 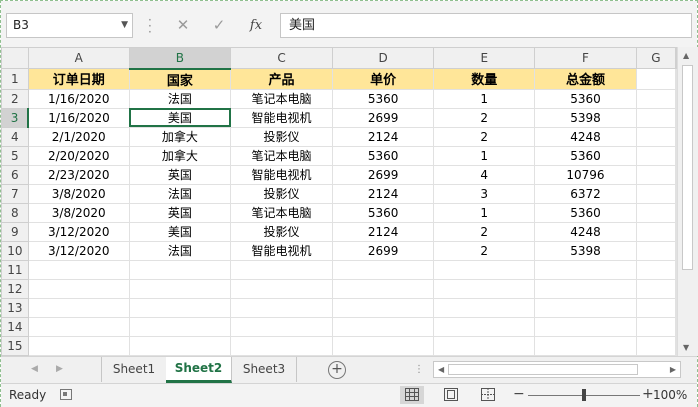 What do you see at coordinates (484, 288) in the screenshot?
I see `cell-e12` at bounding box center [484, 288].